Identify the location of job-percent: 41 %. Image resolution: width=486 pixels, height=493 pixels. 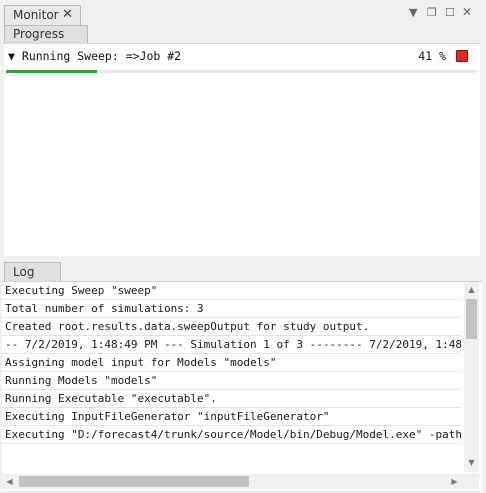
(432, 56).